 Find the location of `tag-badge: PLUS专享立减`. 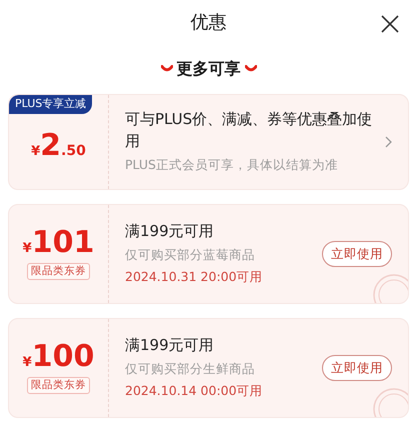

tag-badge: PLUS专享立减 is located at coordinates (50, 104).